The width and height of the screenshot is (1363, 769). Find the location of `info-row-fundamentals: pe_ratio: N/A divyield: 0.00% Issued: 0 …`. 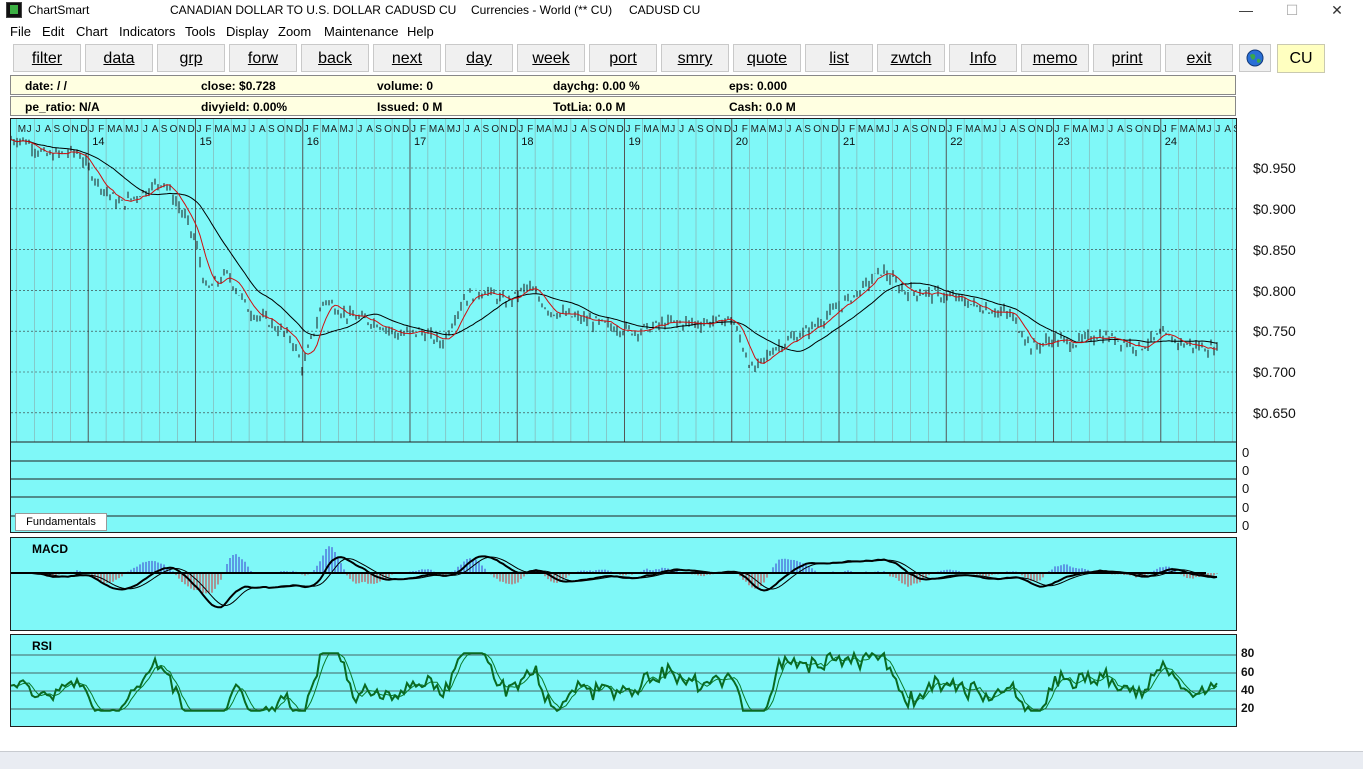

info-row-fundamentals: pe_ratio: N/A divyield: 0.00% Issued: 0 … is located at coordinates (623, 106).